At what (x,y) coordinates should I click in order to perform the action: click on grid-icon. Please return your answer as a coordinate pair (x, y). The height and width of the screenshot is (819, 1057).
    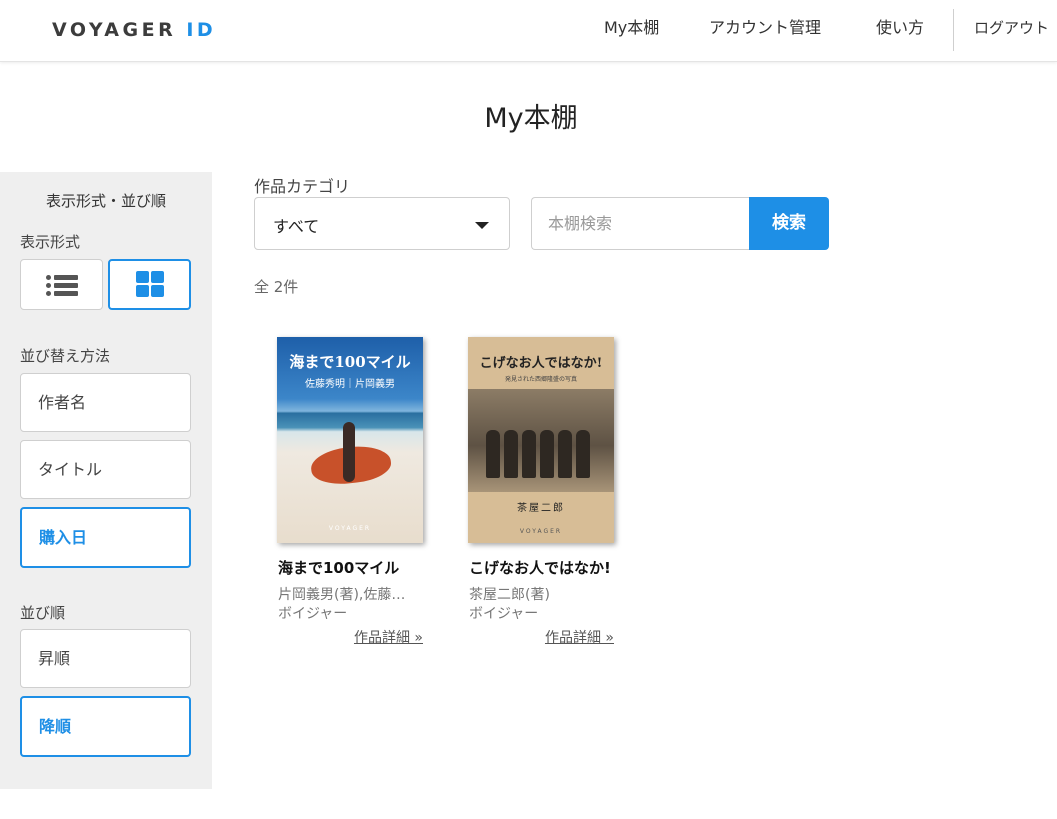
    Looking at the image, I should click on (150, 284).